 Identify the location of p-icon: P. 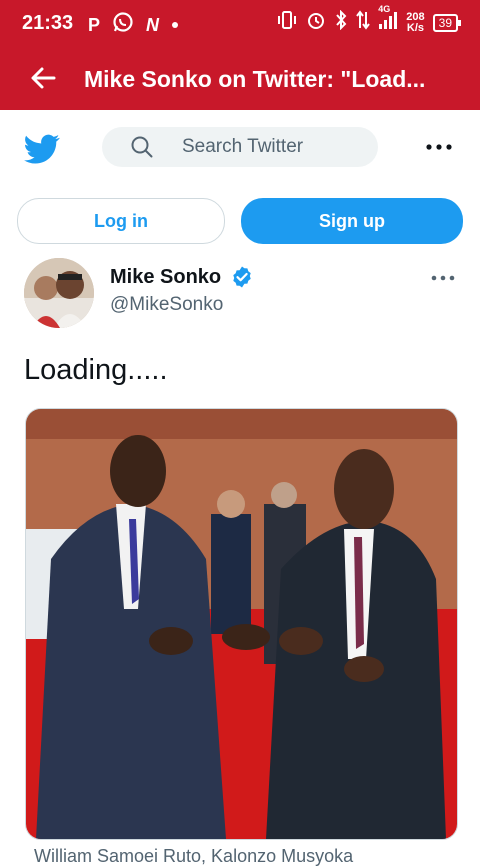
(94, 24).